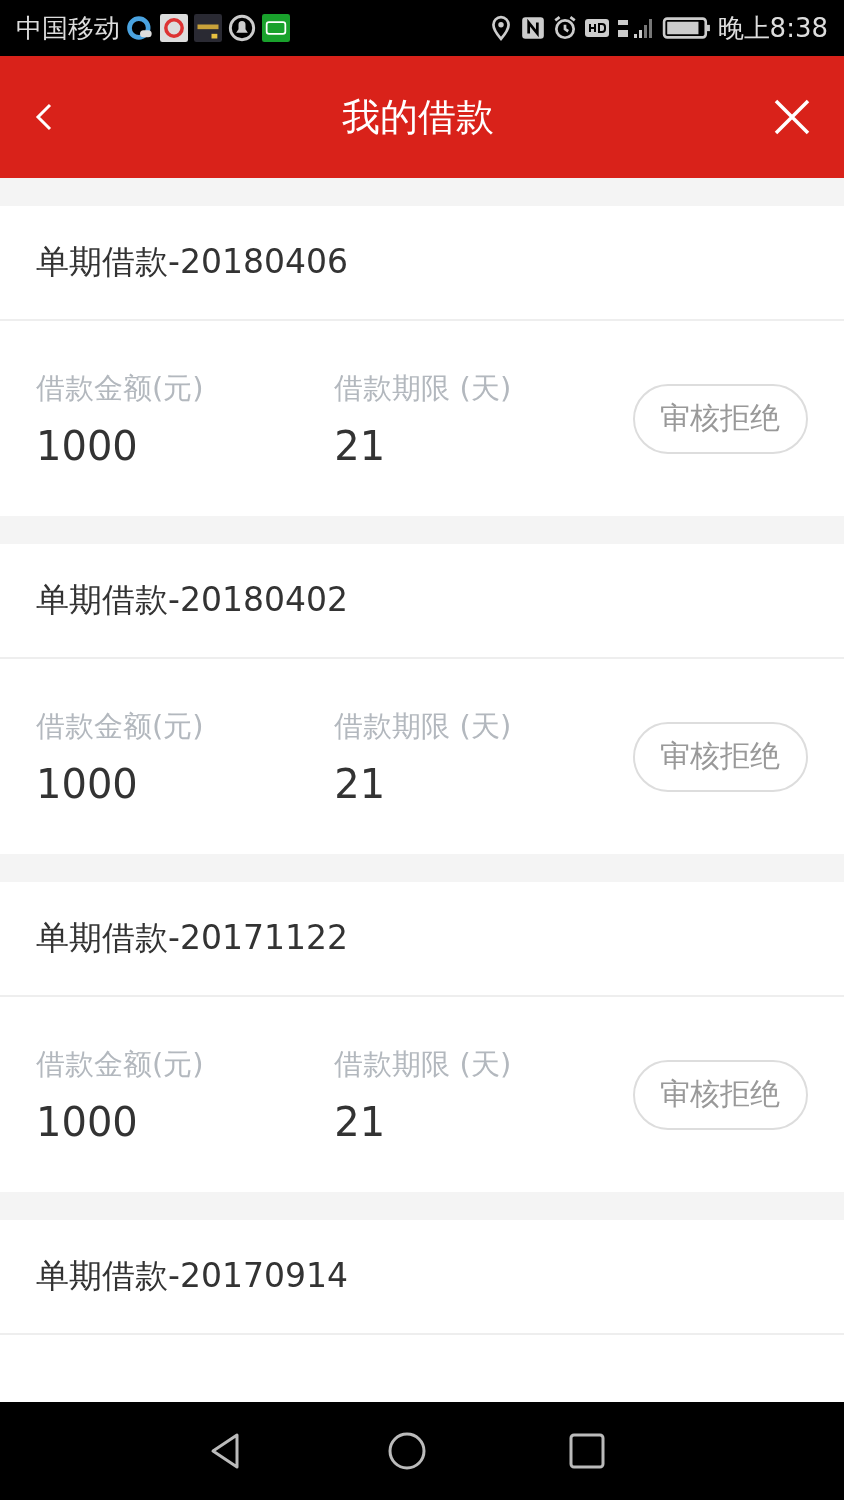 The height and width of the screenshot is (1500, 844). Describe the element at coordinates (208, 28) in the screenshot. I see `game-app-icon` at that location.